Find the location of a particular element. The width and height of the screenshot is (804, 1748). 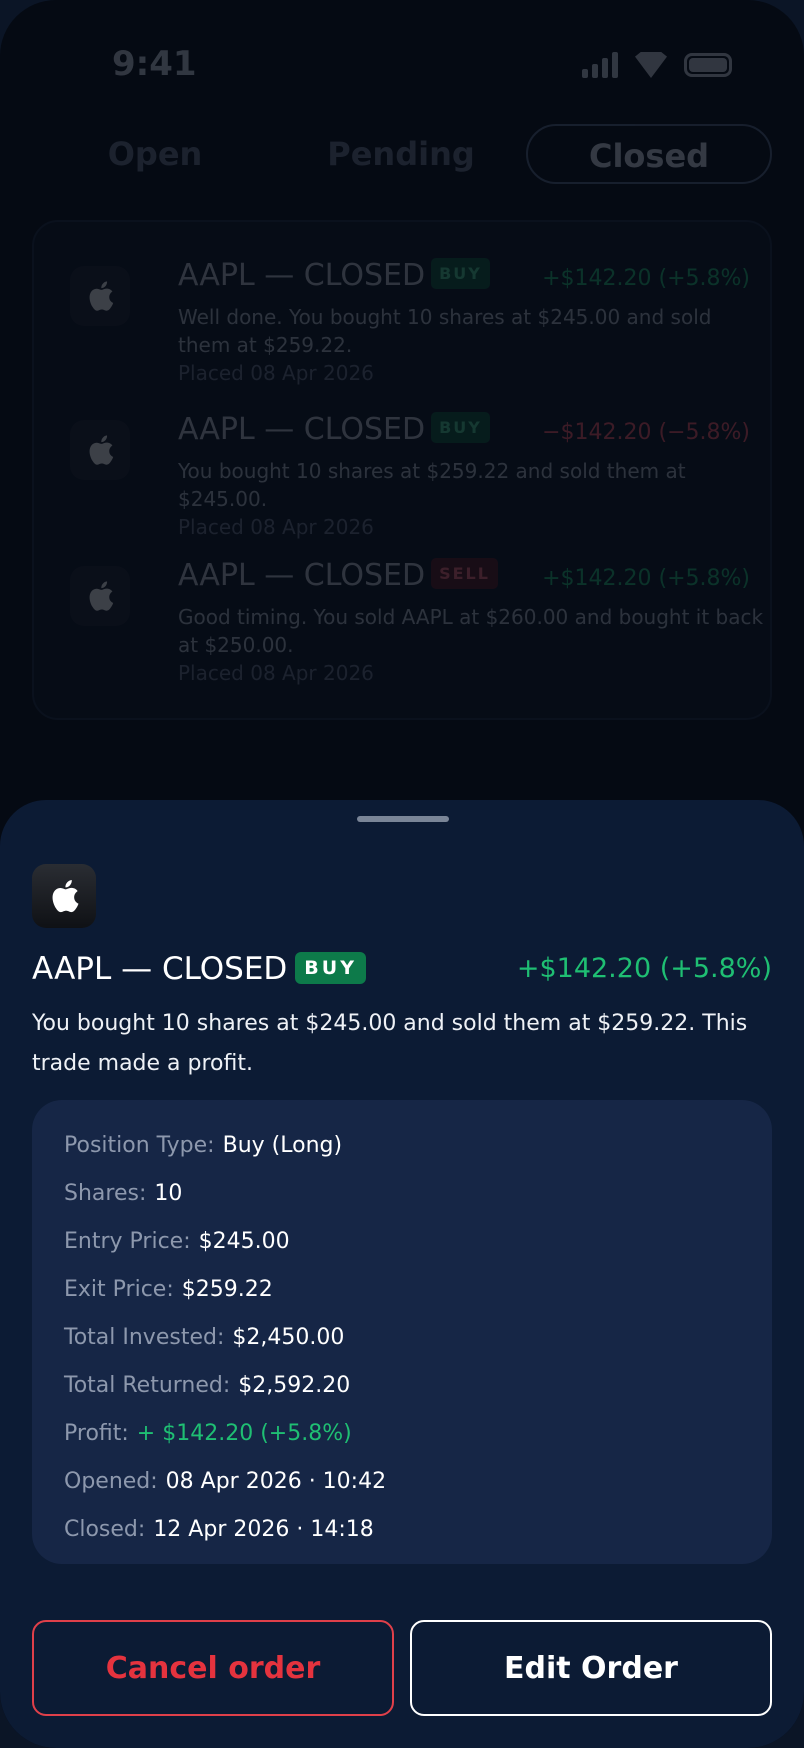

detail-label: Shares: is located at coordinates (105, 1193).